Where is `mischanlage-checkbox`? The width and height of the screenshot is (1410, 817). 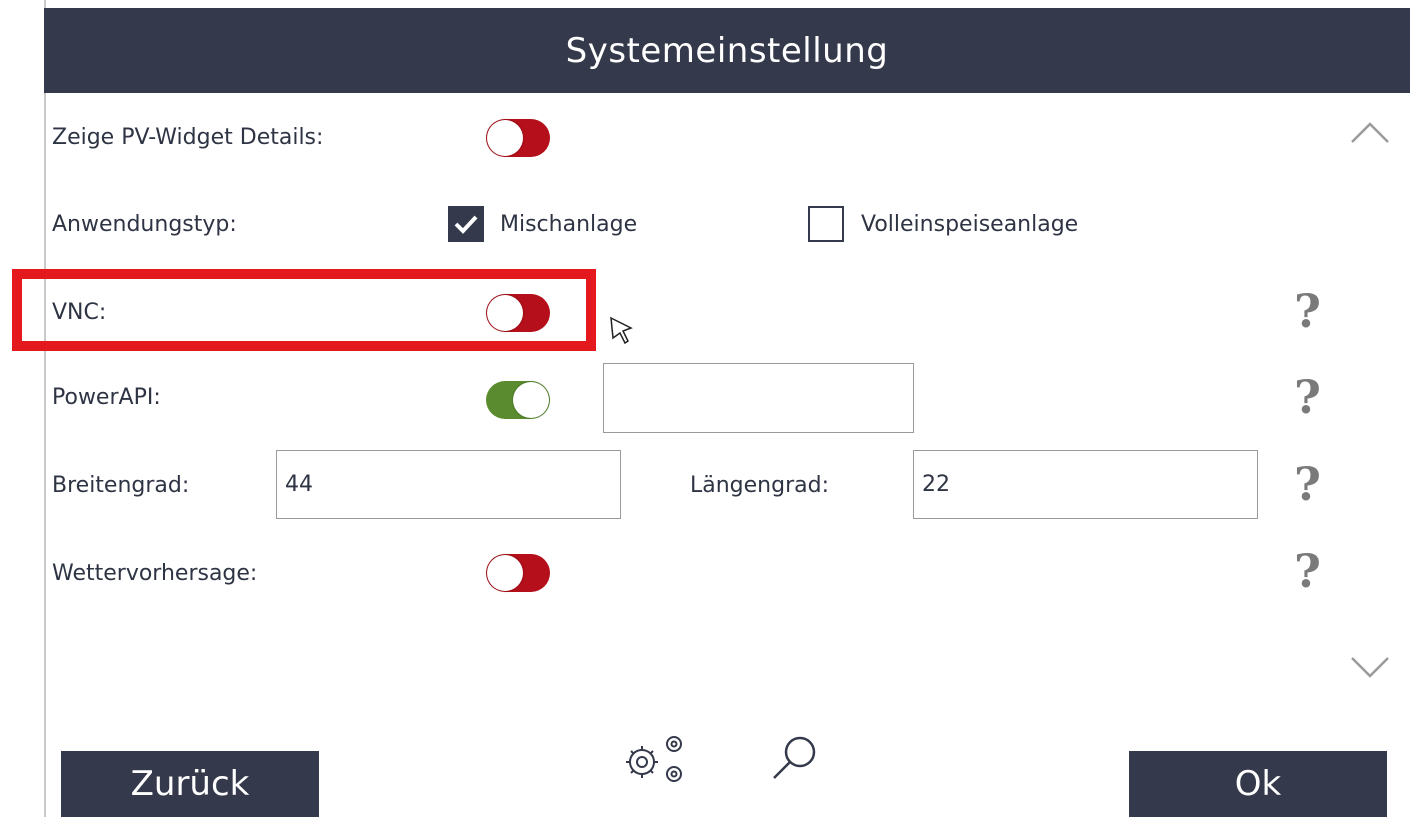 mischanlage-checkbox is located at coordinates (466, 224).